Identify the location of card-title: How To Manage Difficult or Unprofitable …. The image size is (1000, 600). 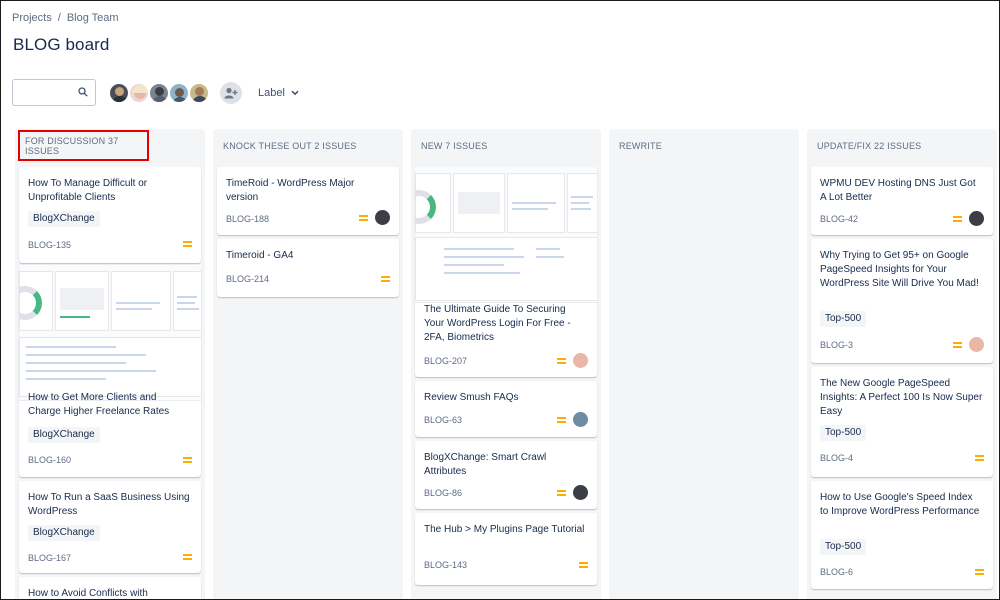
(88, 190).